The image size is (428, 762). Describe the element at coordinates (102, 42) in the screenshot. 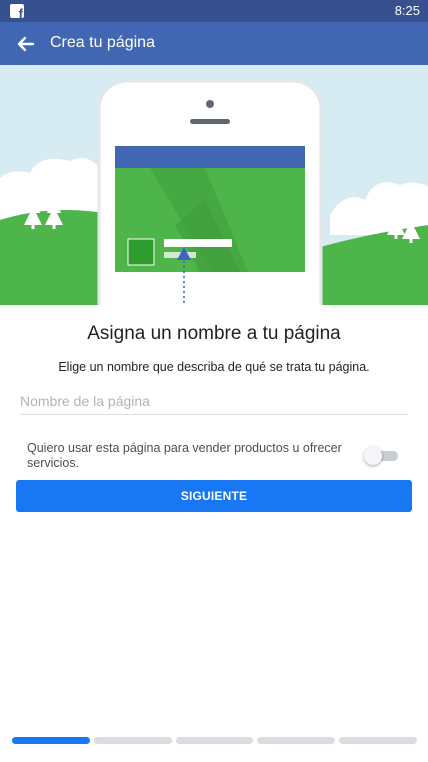

I see `page-title: Crea tu página` at that location.